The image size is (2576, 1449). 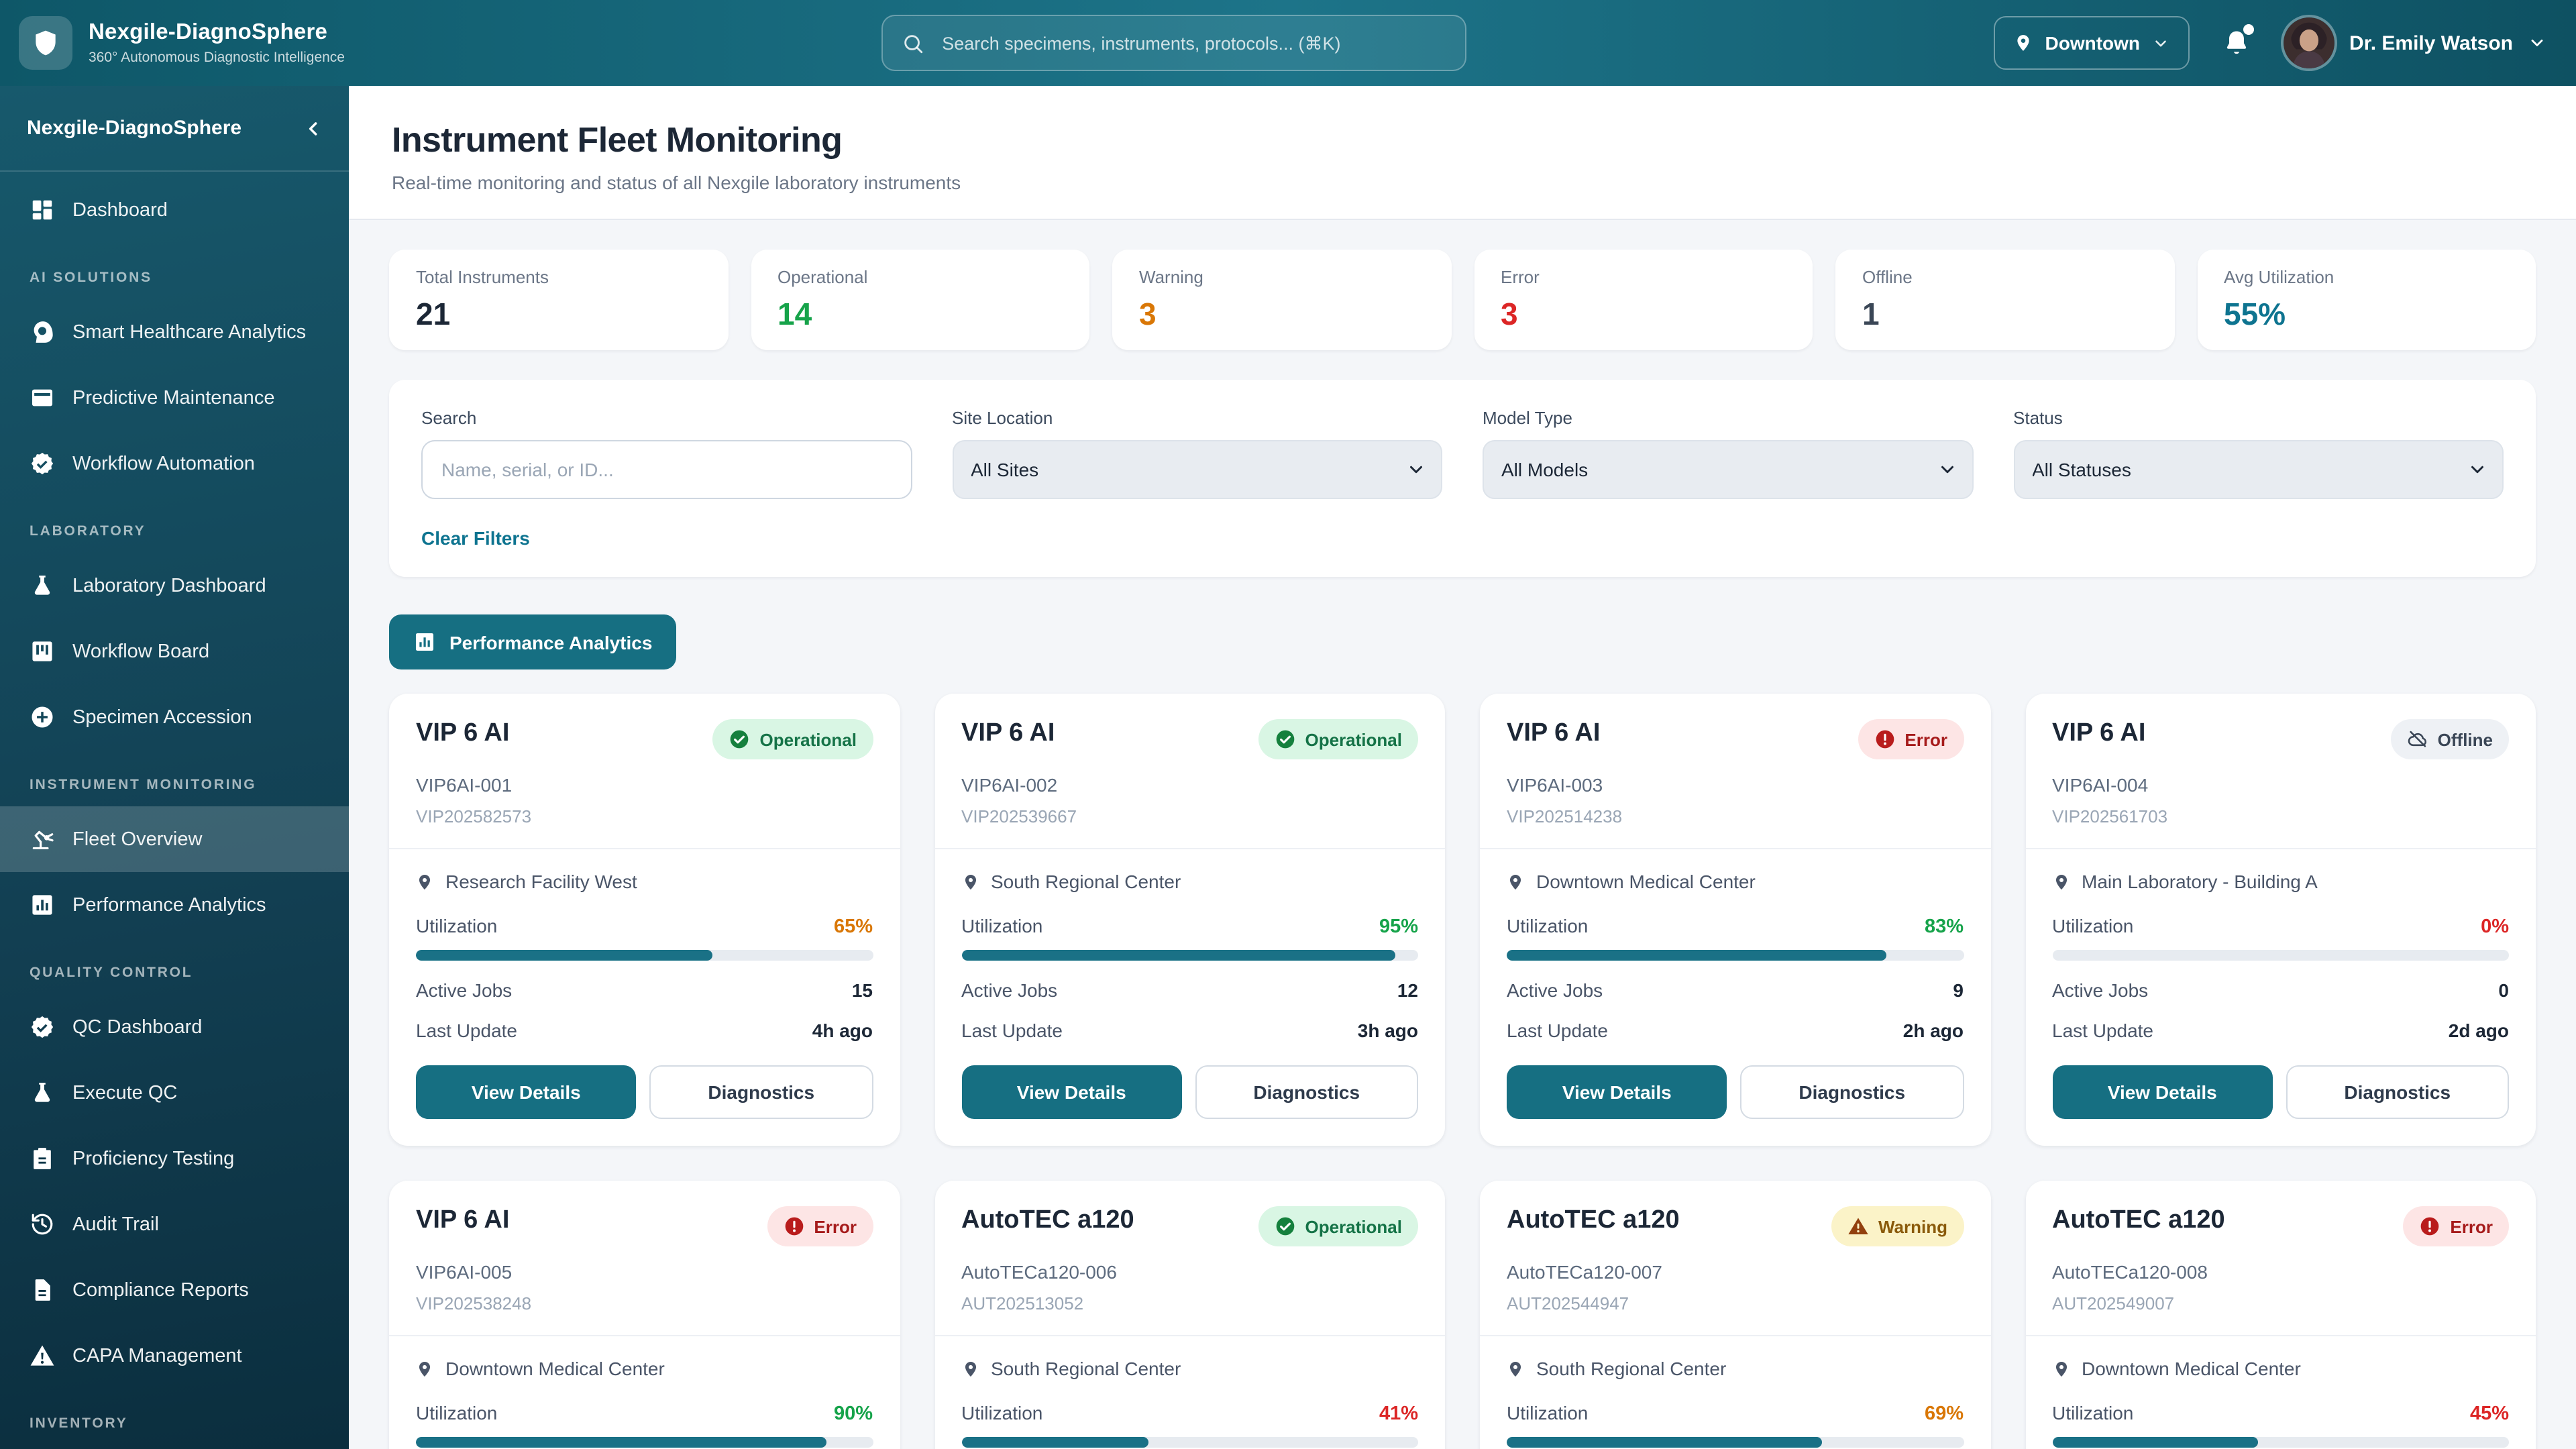 What do you see at coordinates (1002, 418) in the screenshot?
I see `filter-site-label: Site Location` at bounding box center [1002, 418].